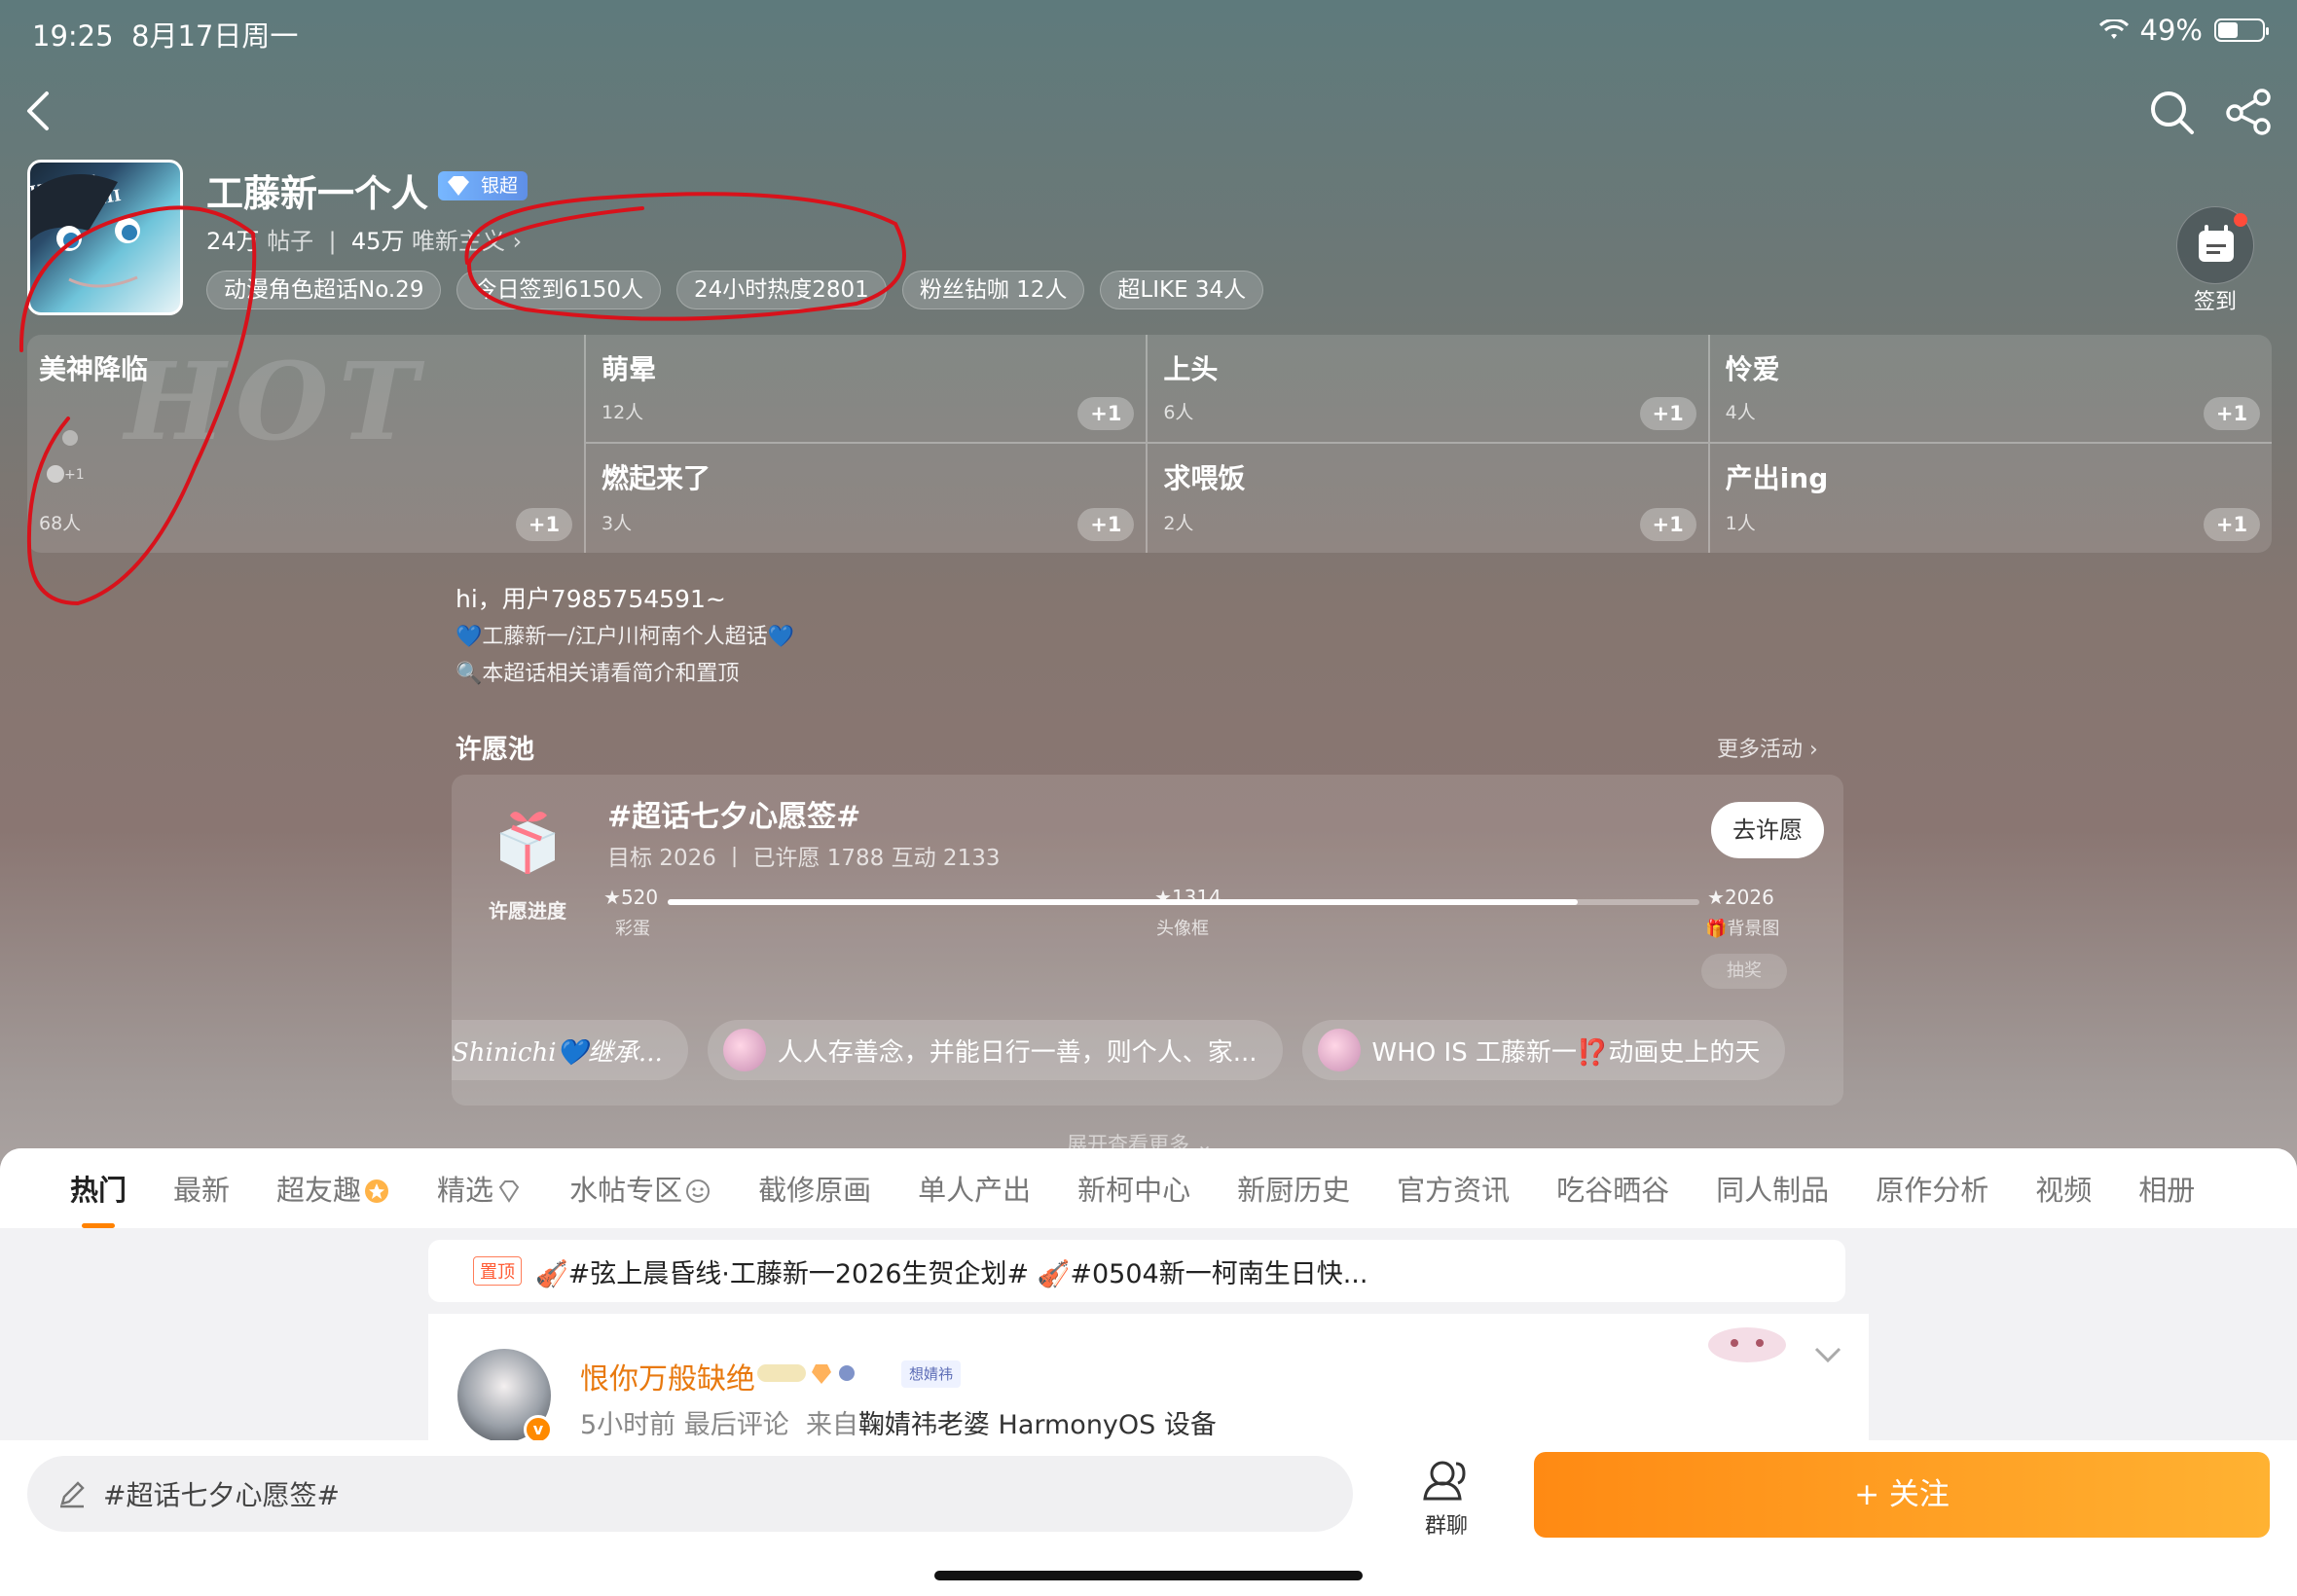  What do you see at coordinates (1902, 1495) in the screenshot?
I see `follow-button: + 关注` at bounding box center [1902, 1495].